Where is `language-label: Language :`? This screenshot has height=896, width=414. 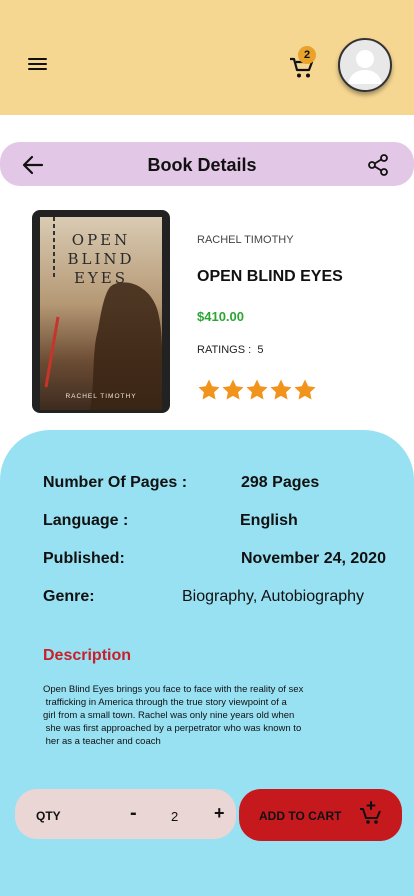
language-label: Language : is located at coordinates (86, 520).